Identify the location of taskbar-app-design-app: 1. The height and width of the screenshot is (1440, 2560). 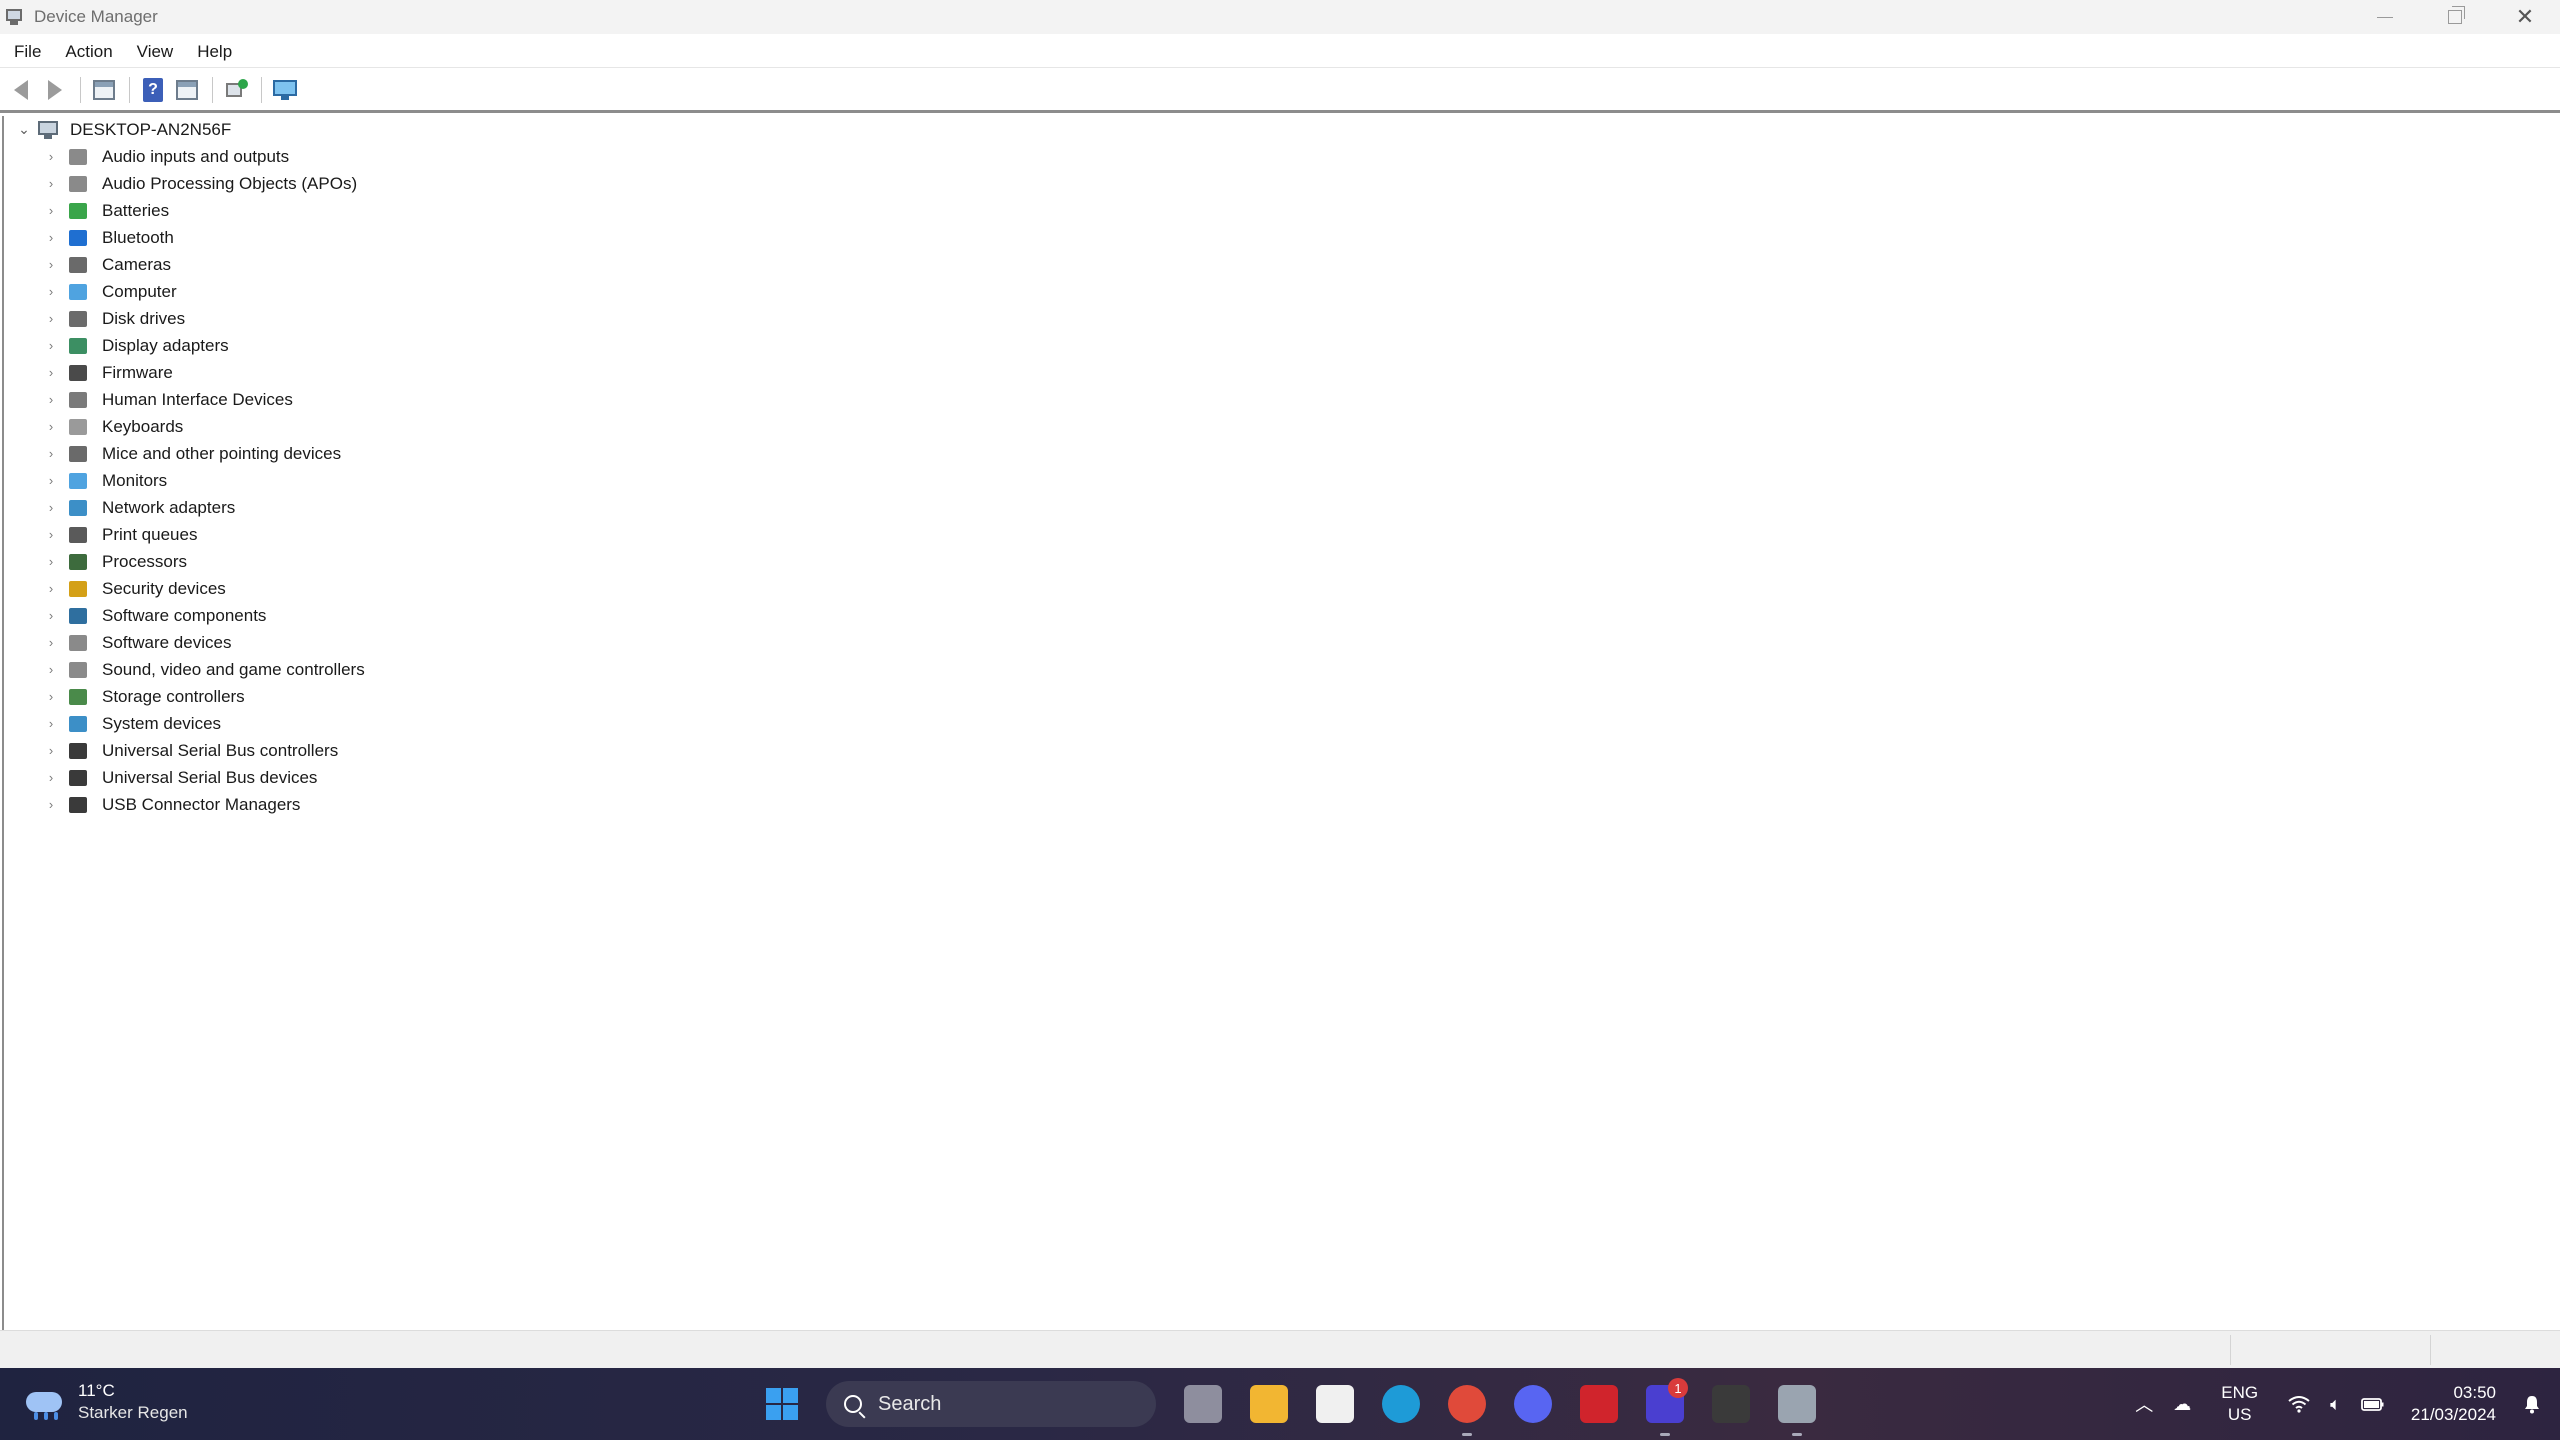
(1665, 1404).